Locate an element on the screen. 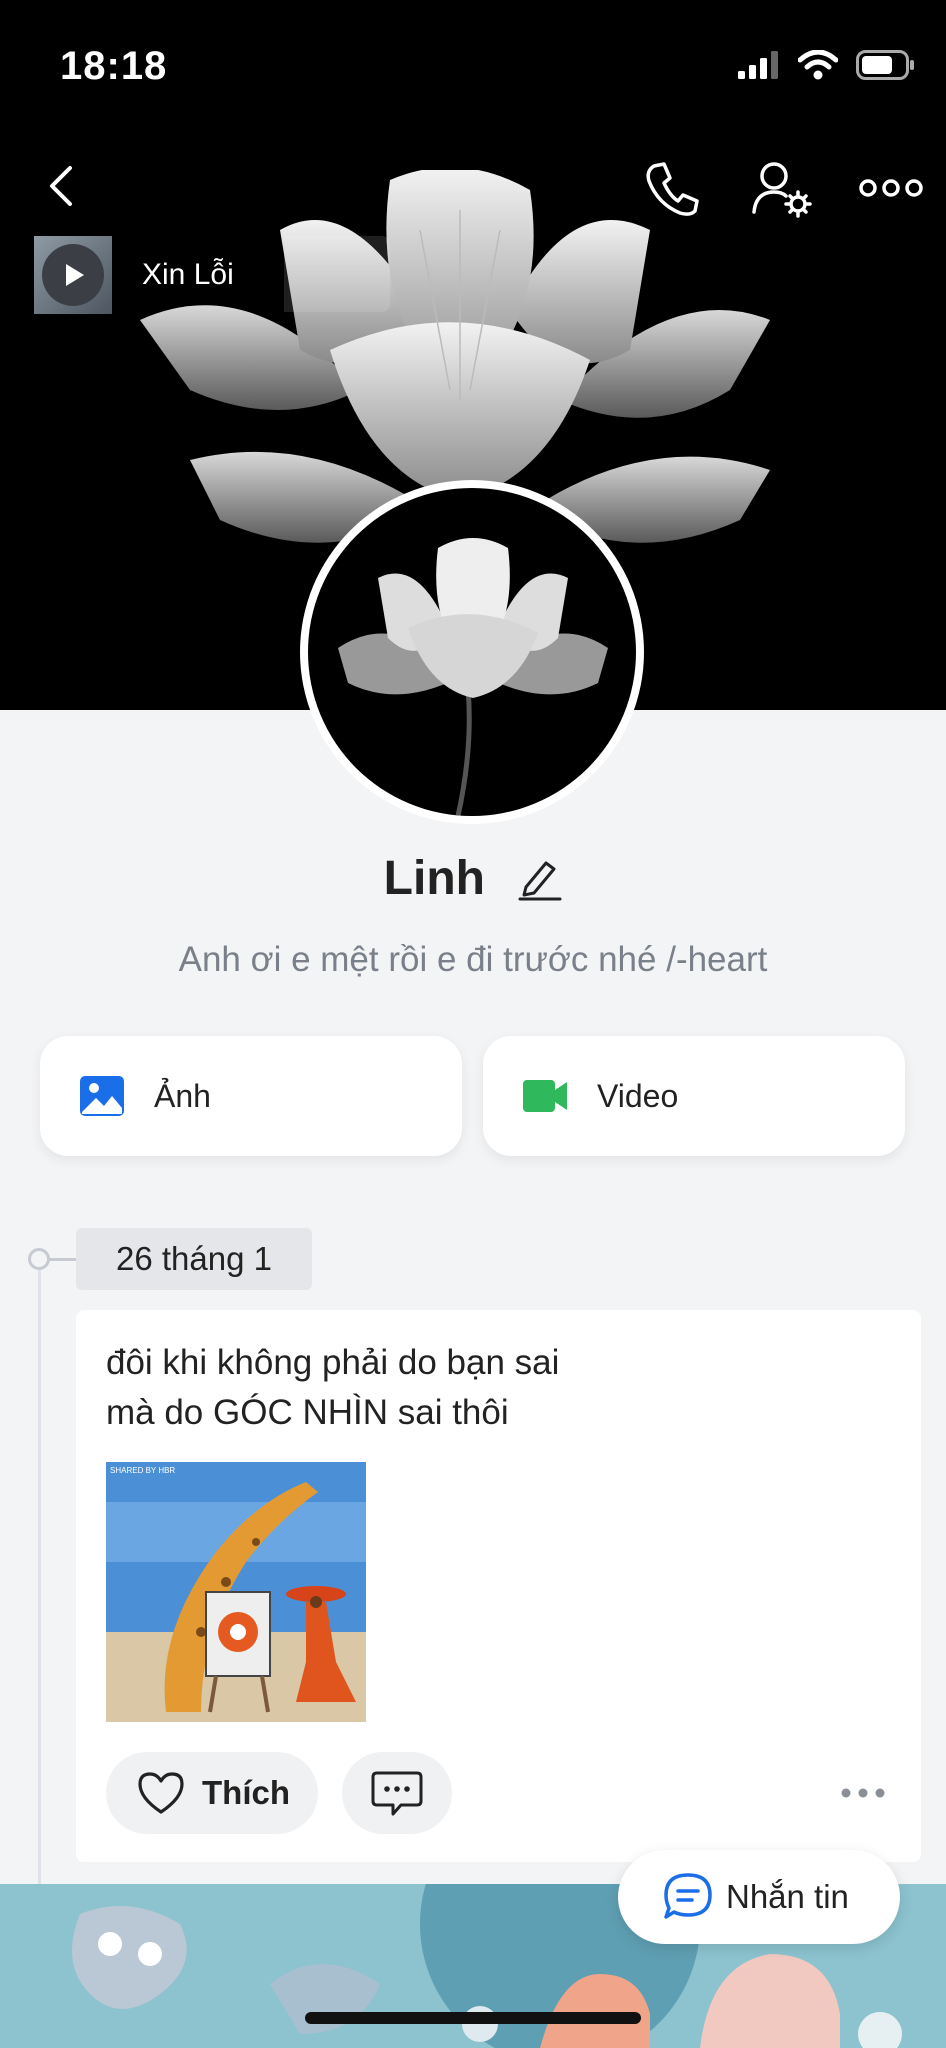 This screenshot has height=2048, width=946. avatar-image is located at coordinates (472, 652).